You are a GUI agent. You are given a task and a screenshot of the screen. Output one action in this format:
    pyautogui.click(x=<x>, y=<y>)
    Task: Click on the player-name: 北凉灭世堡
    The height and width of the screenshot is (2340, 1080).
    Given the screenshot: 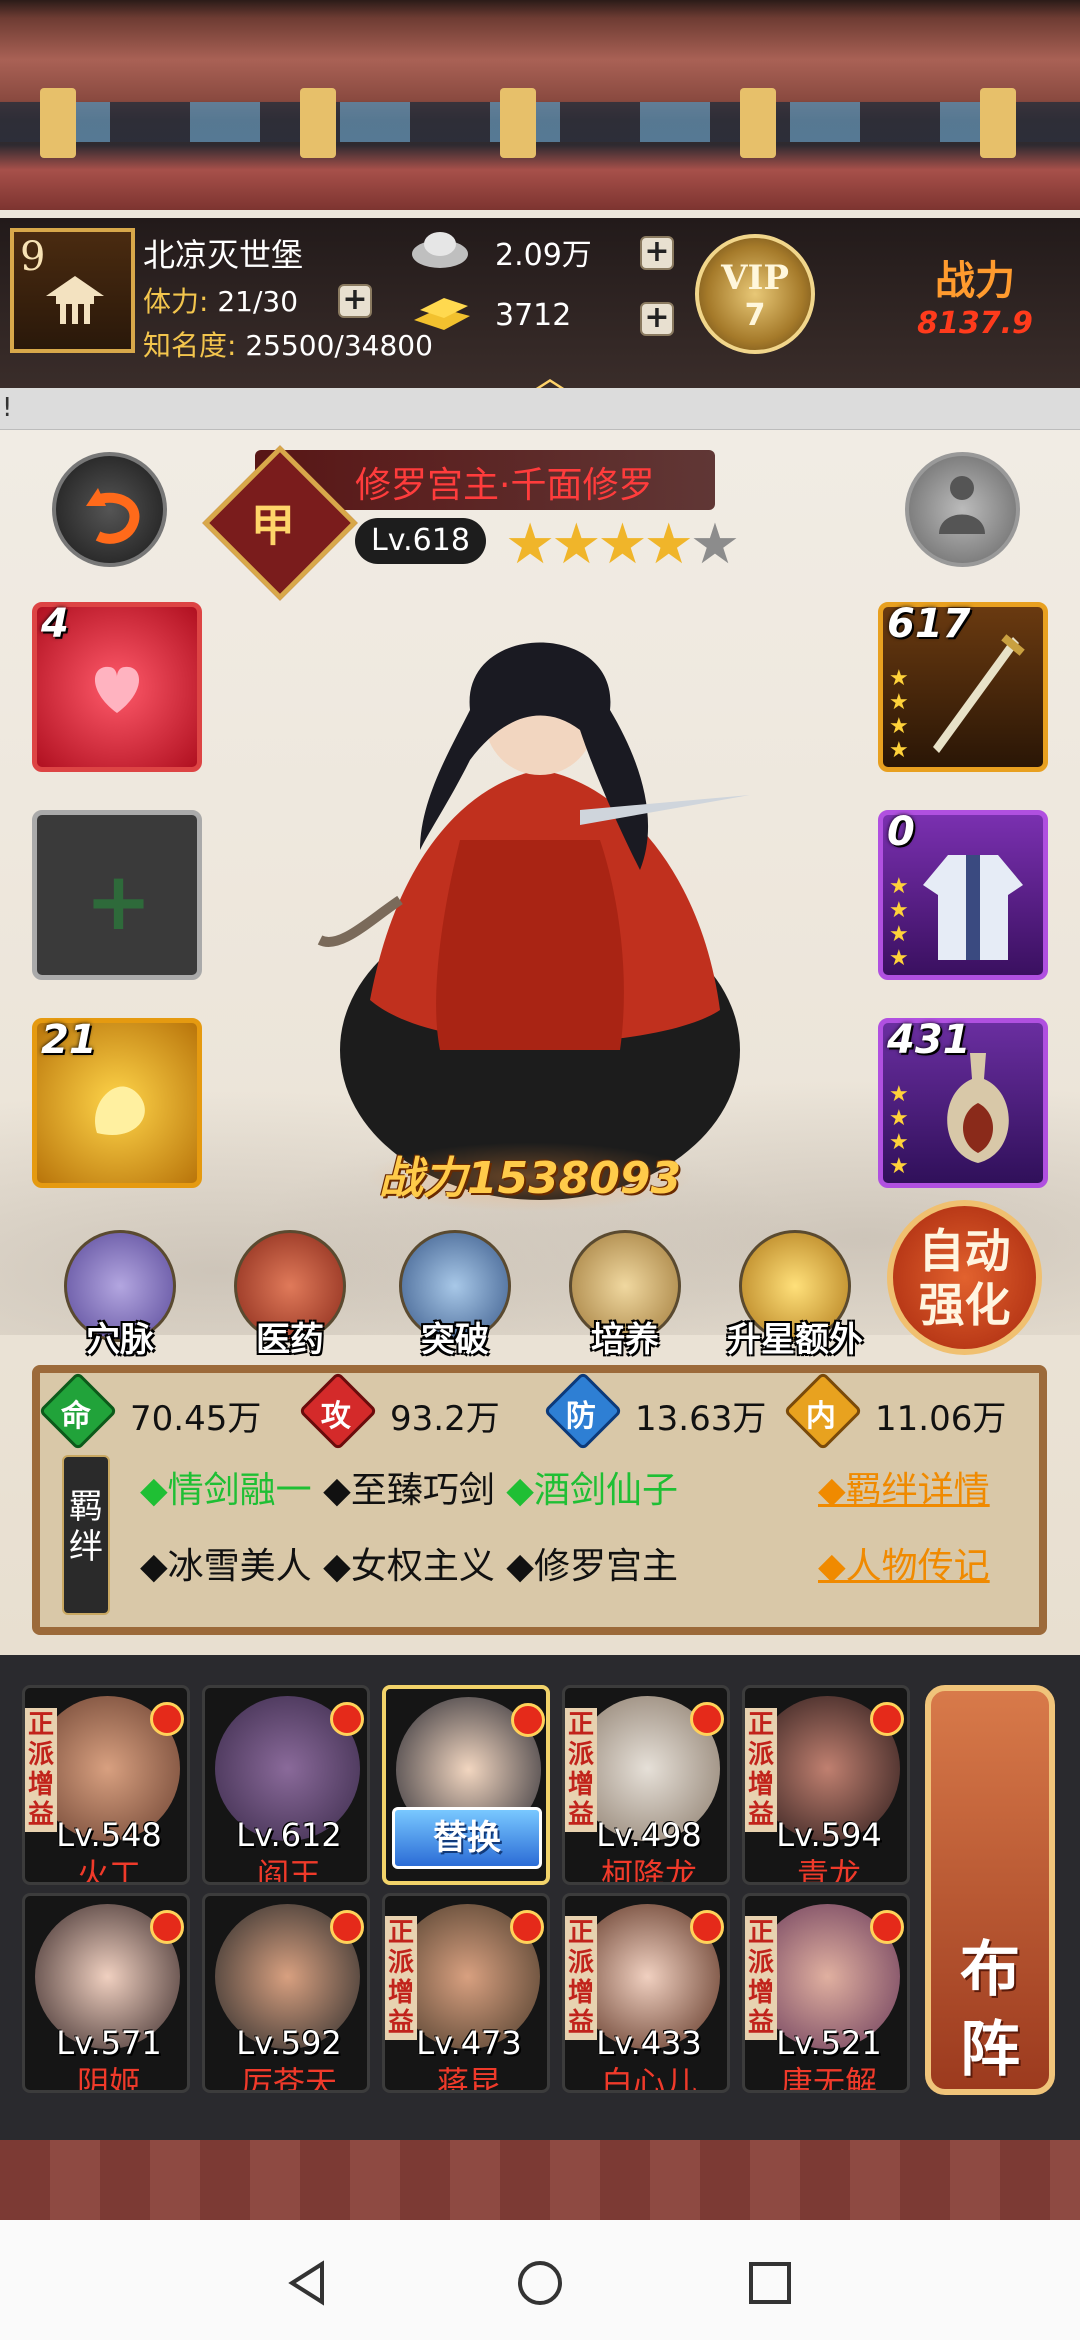 What is the action you would take?
    pyautogui.click(x=223, y=255)
    